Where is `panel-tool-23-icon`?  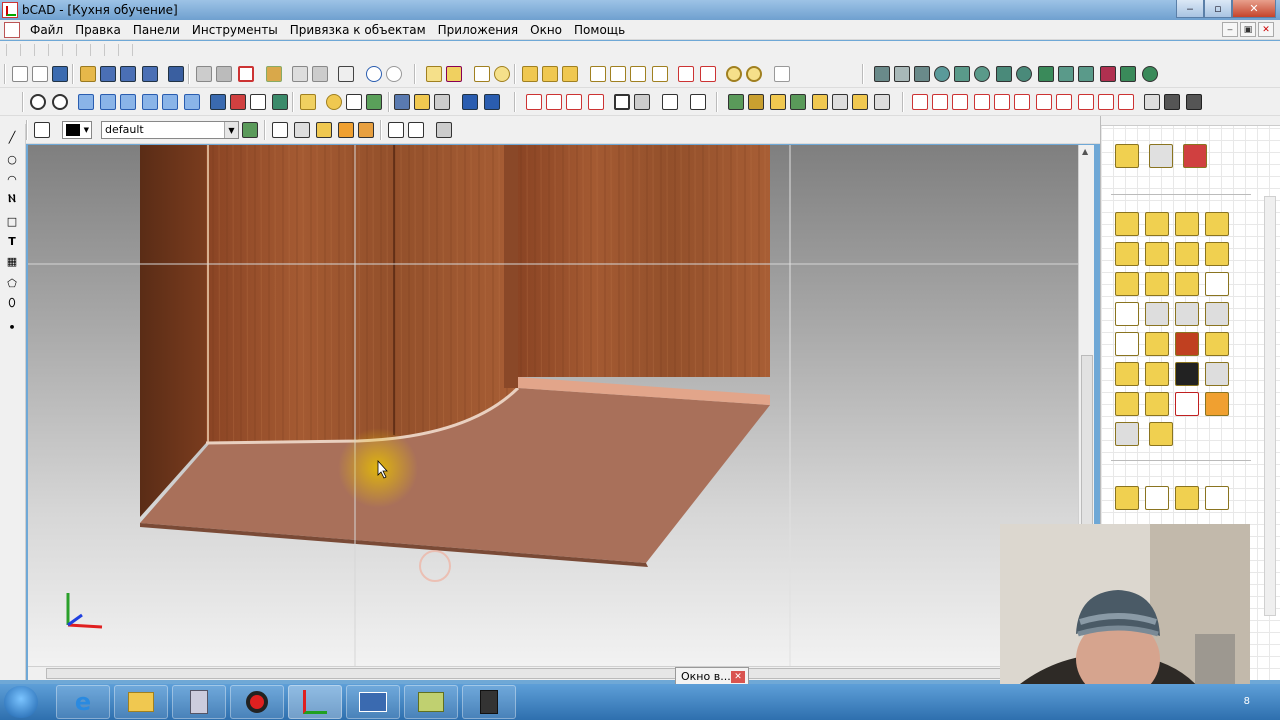 panel-tool-23-icon is located at coordinates (1187, 374).